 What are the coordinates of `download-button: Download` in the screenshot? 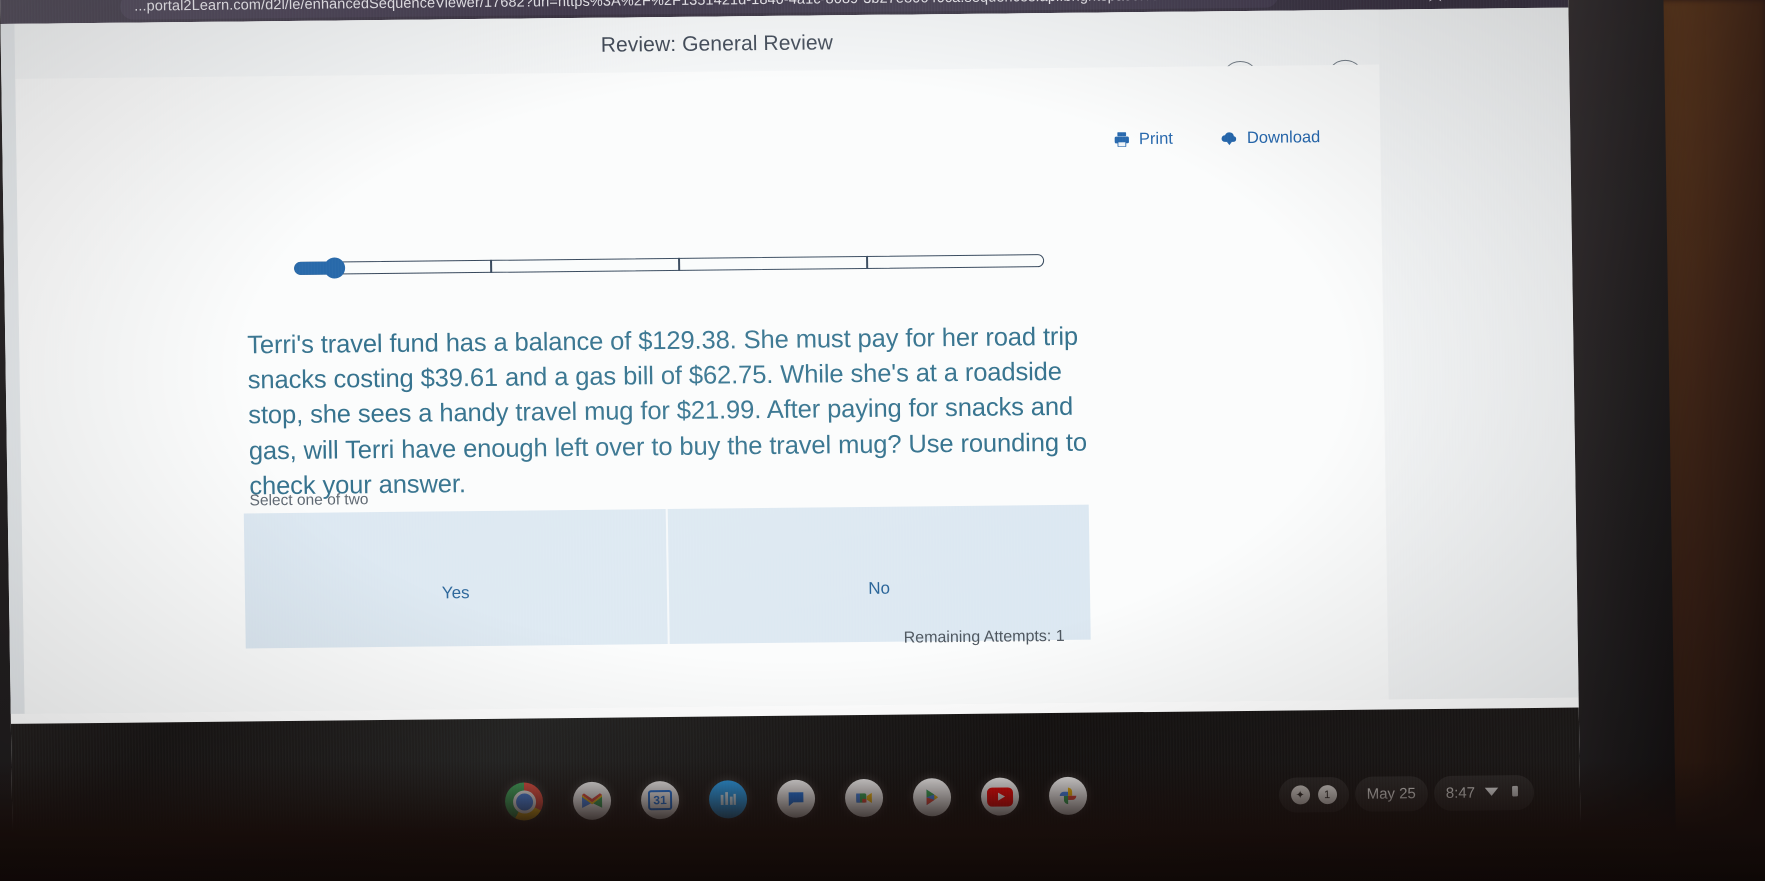 It's located at (1270, 137).